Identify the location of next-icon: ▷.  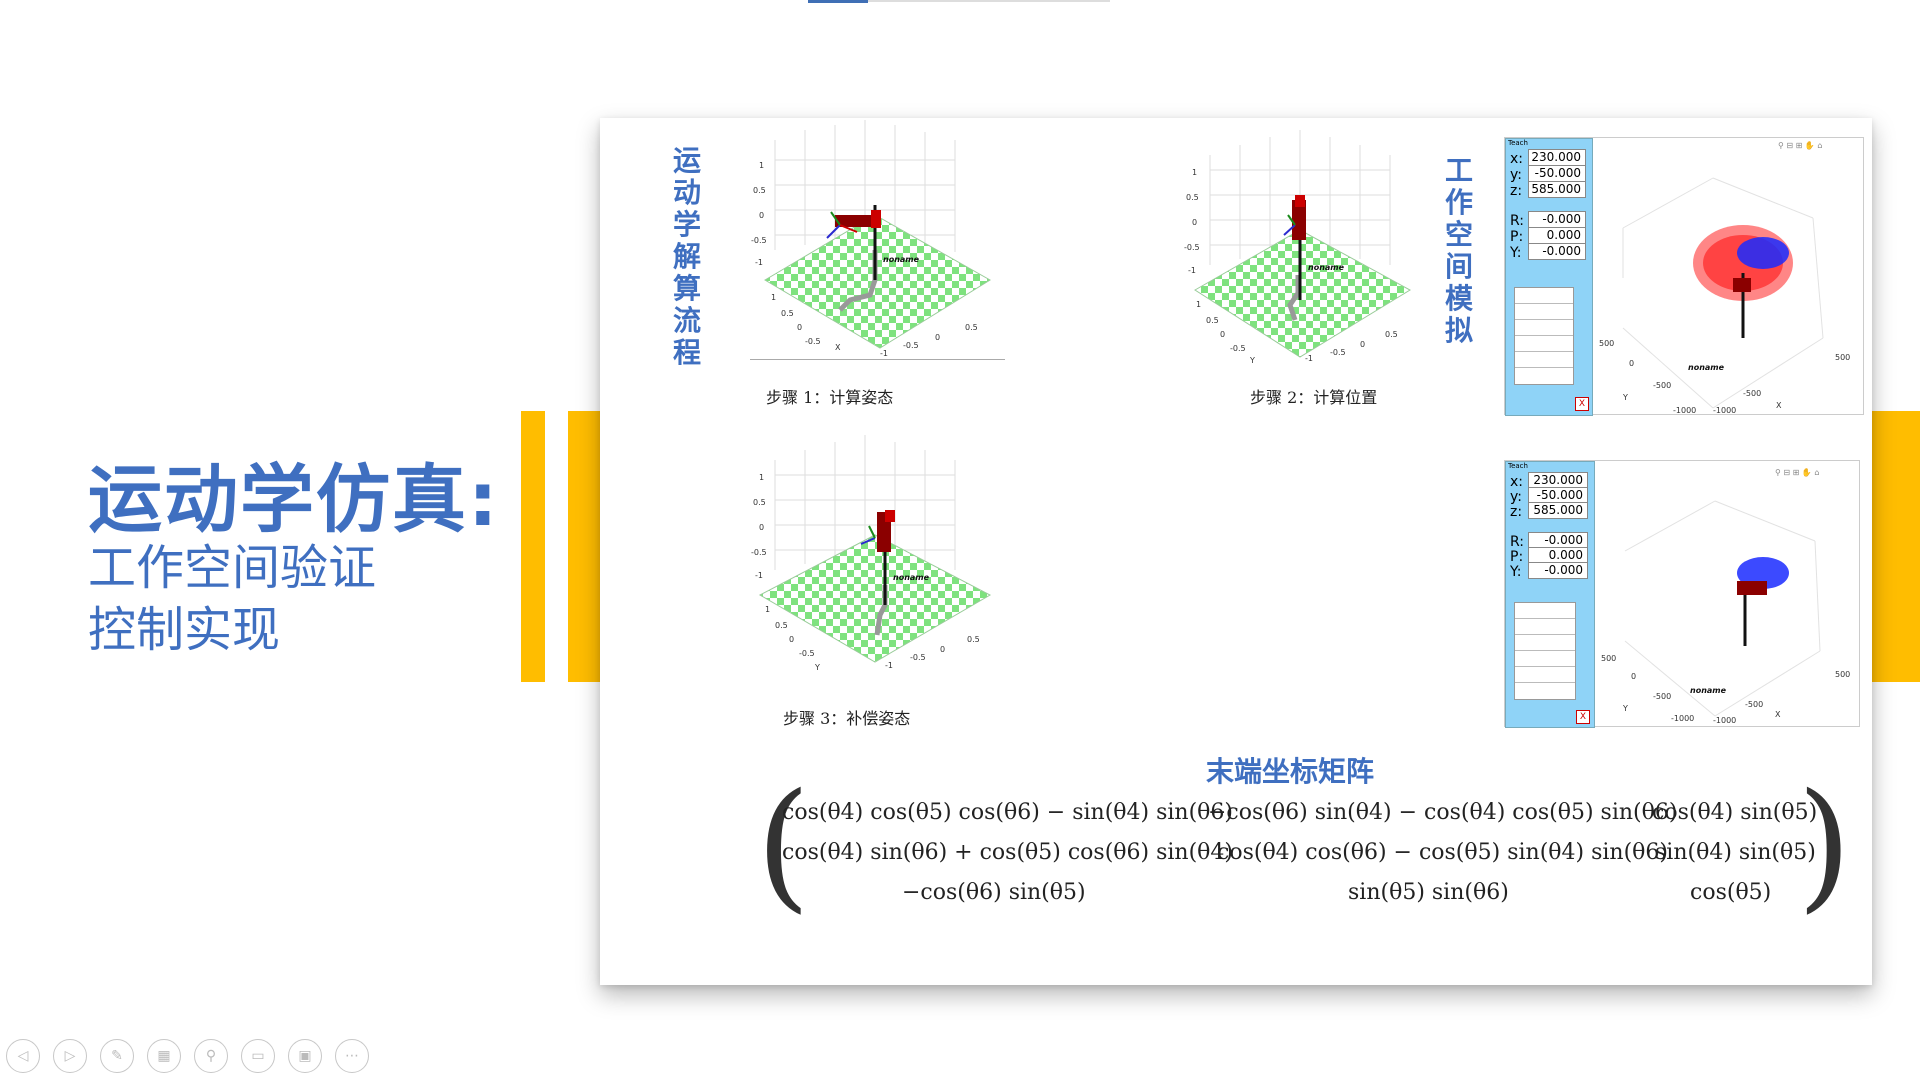
(70, 1056).